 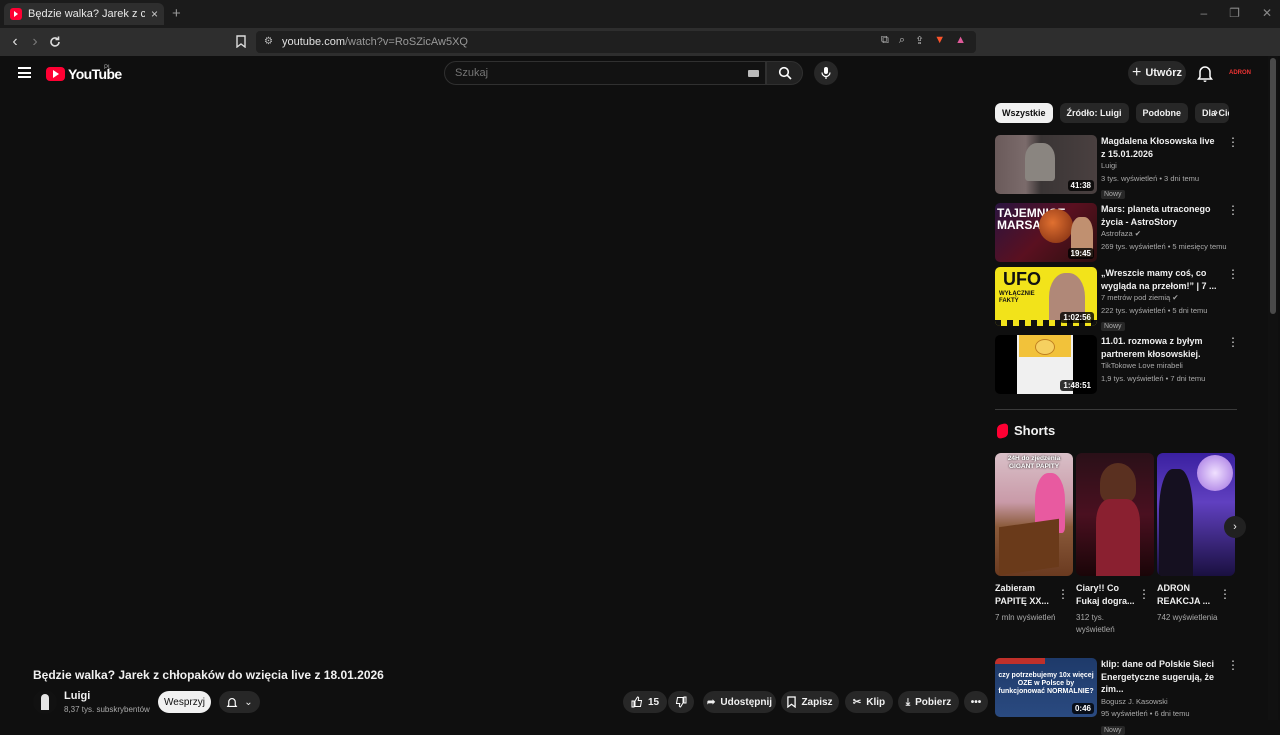 I want to click on video-title: Magdalena Kłosowska live z 15.01.2026, so click(x=1160, y=147).